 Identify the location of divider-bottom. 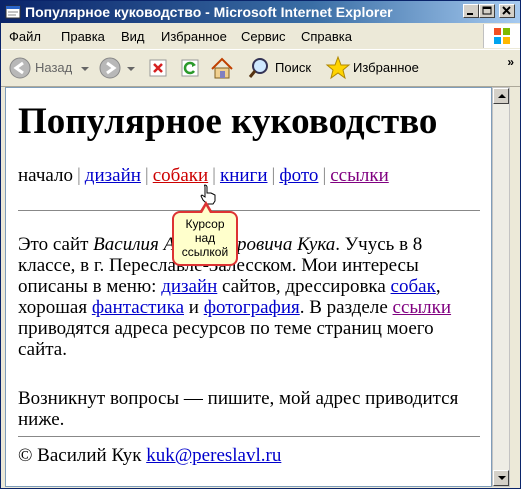
(249, 437).